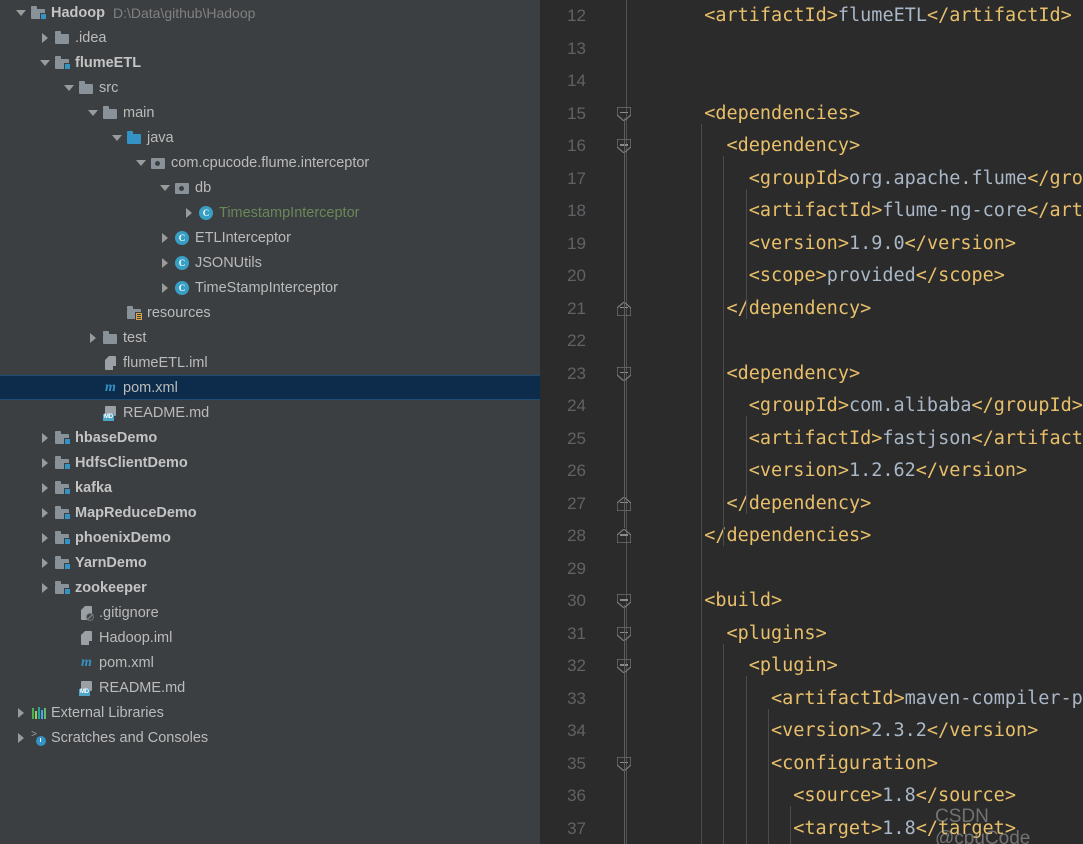  What do you see at coordinates (811, 179) in the screenshot?
I see `code-line: 17 <groupId>org.apache.flume</groupId>` at bounding box center [811, 179].